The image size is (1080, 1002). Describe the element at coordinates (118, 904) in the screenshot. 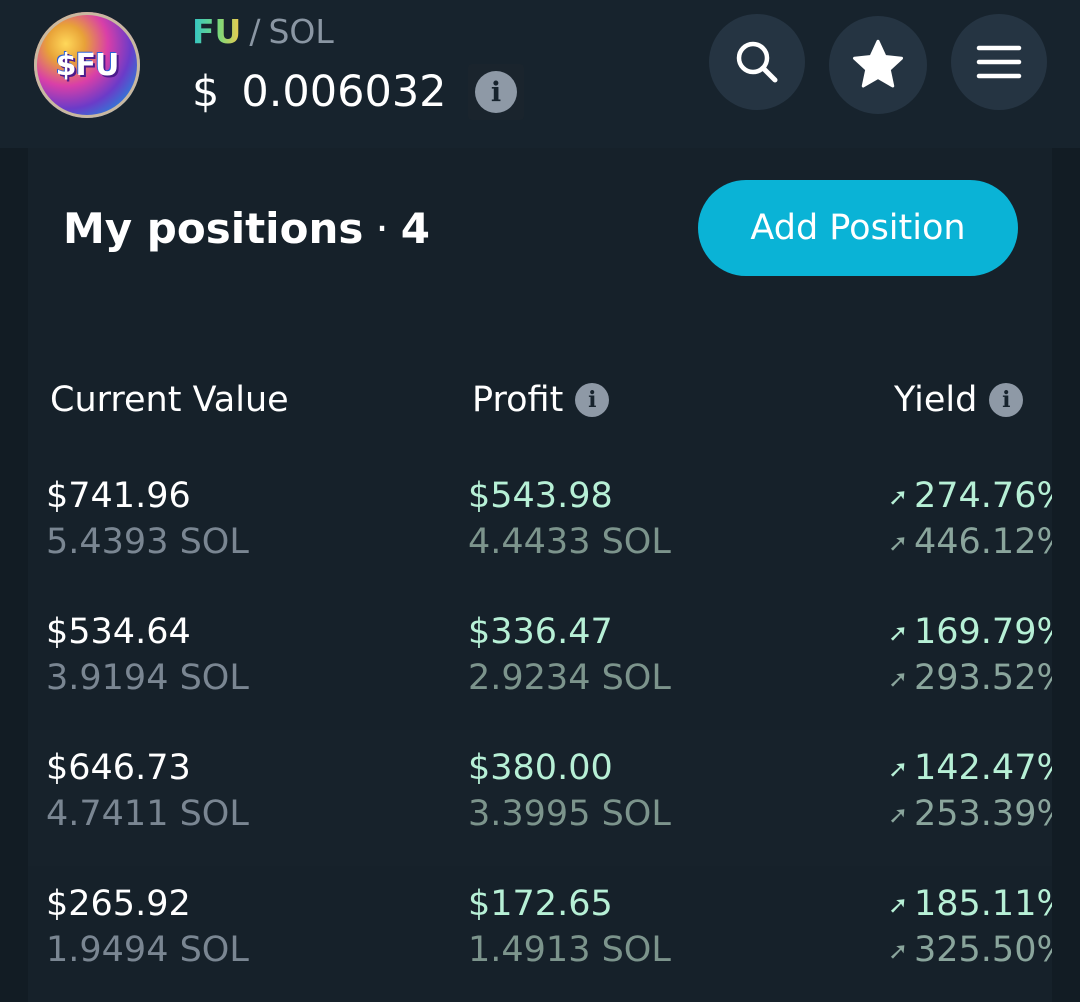

I see `current-value-usd: $265.92` at that location.